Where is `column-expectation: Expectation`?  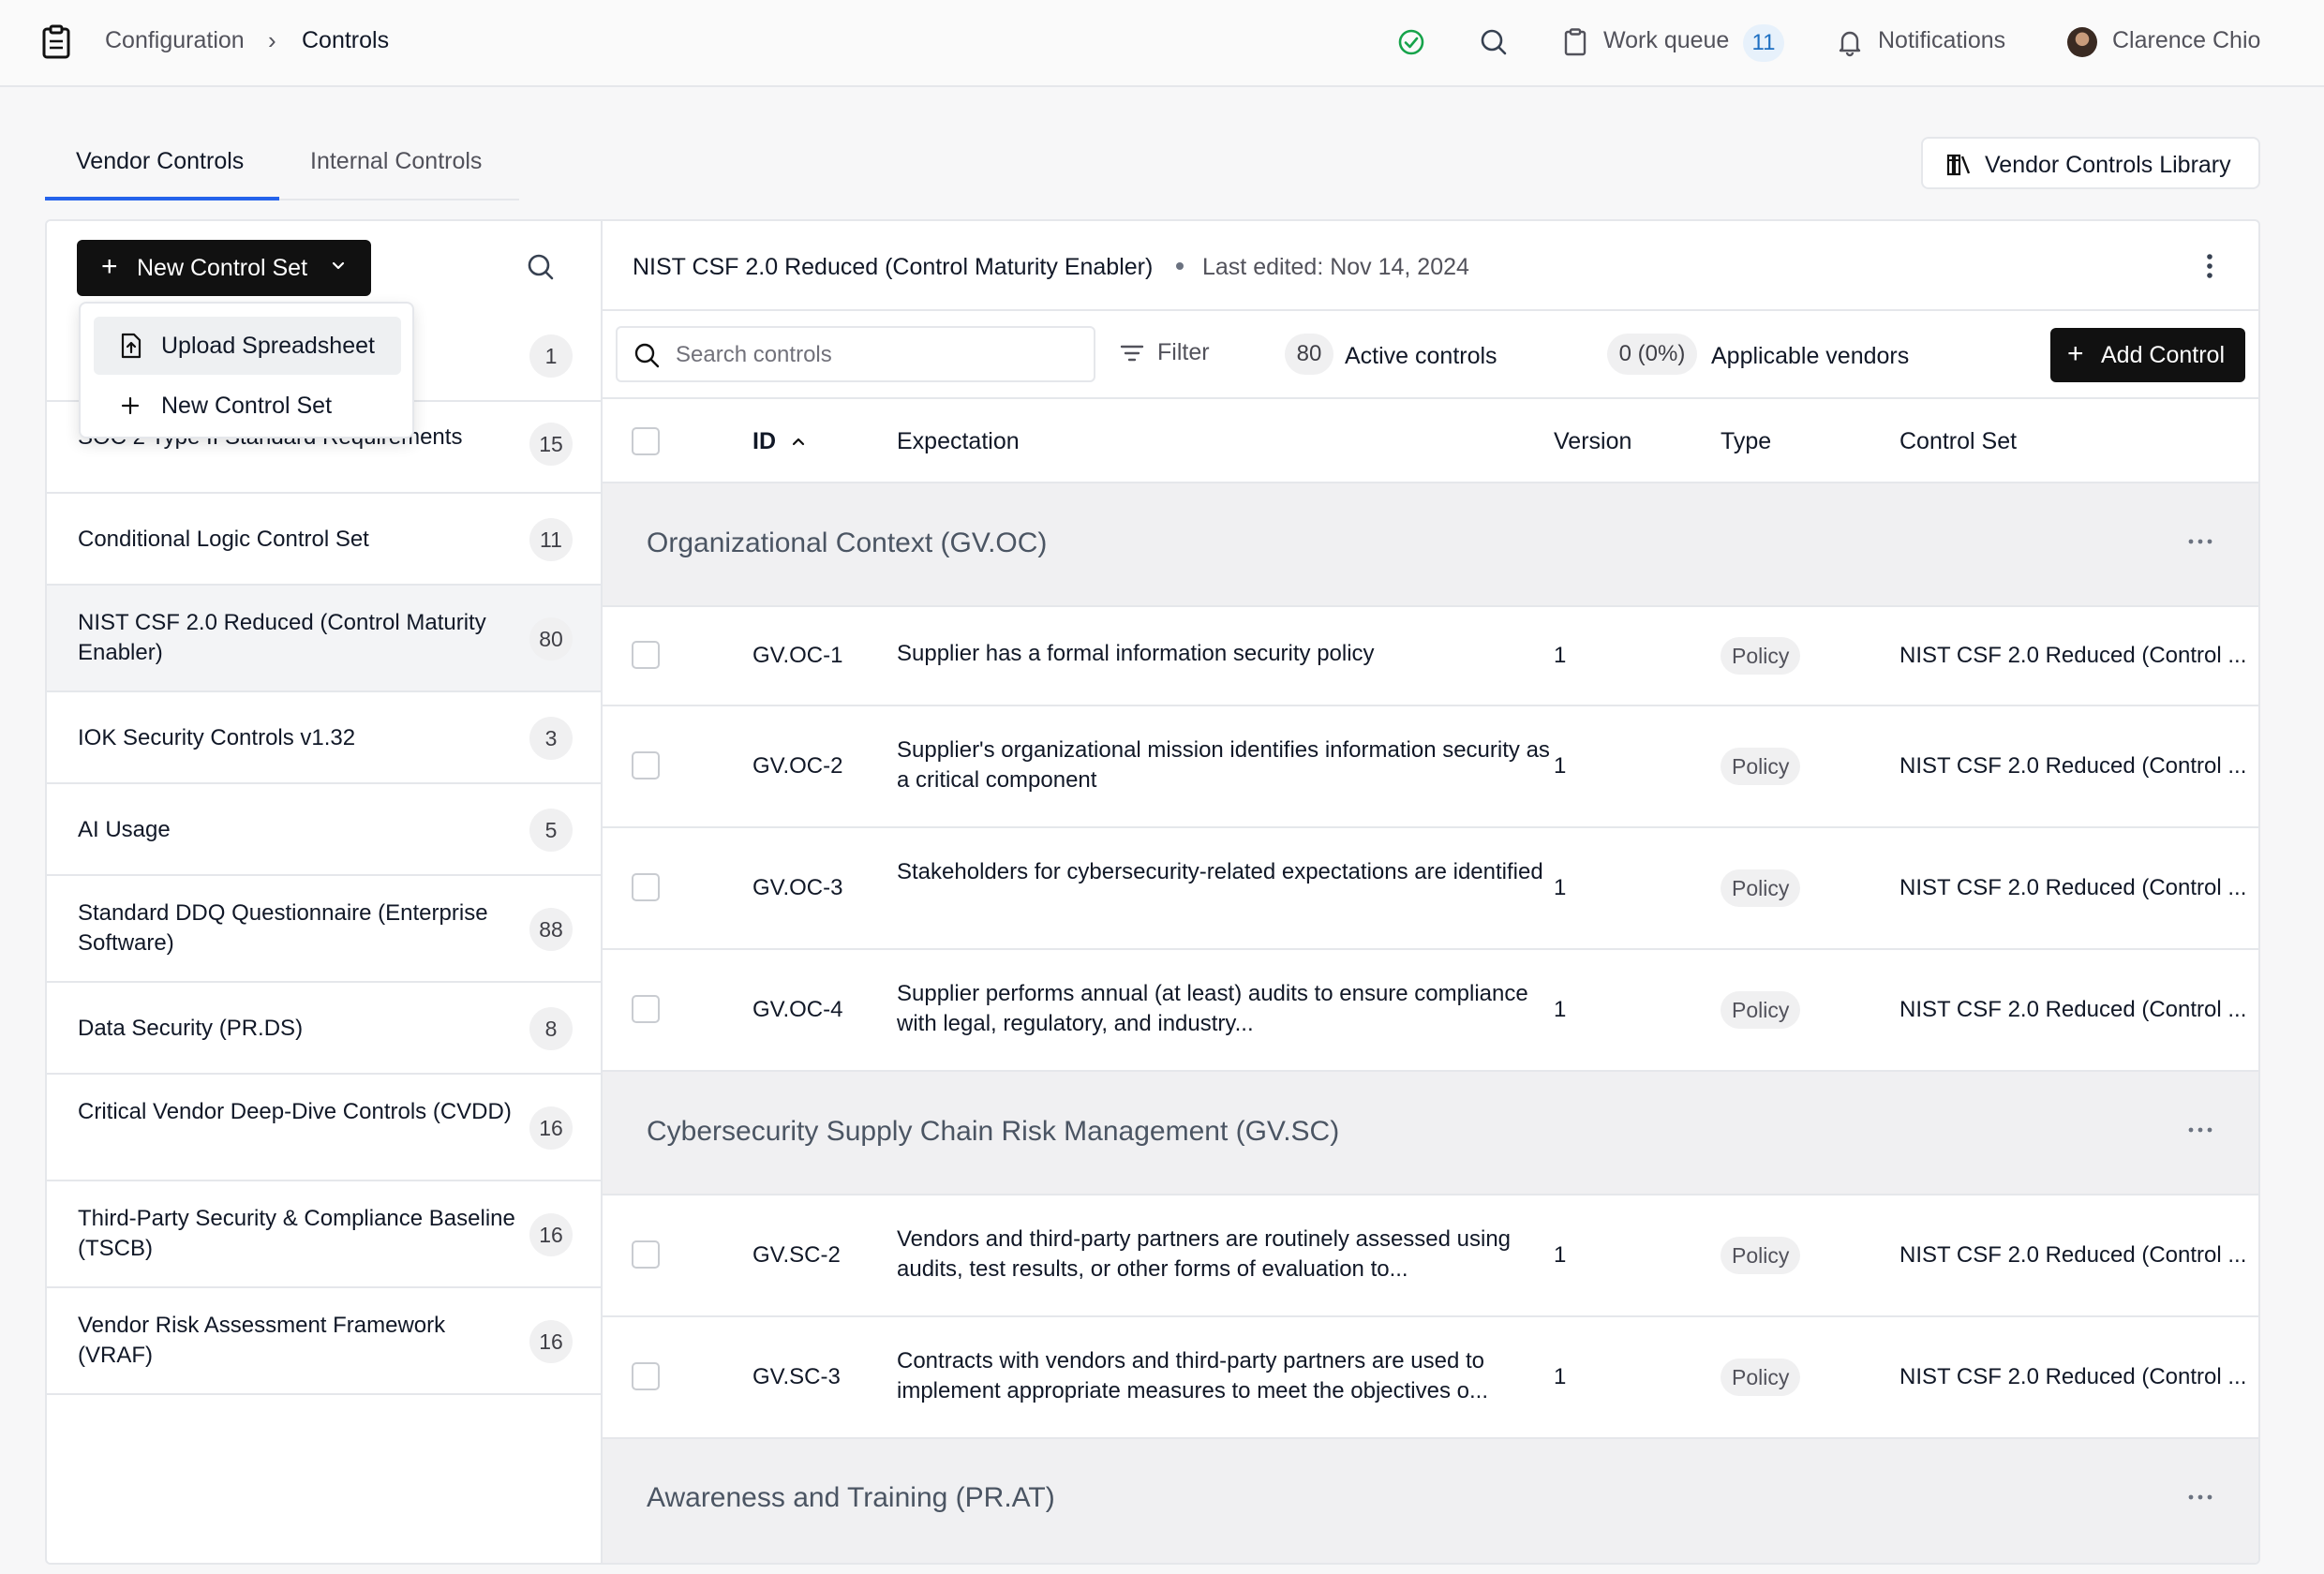 column-expectation: Expectation is located at coordinates (958, 441).